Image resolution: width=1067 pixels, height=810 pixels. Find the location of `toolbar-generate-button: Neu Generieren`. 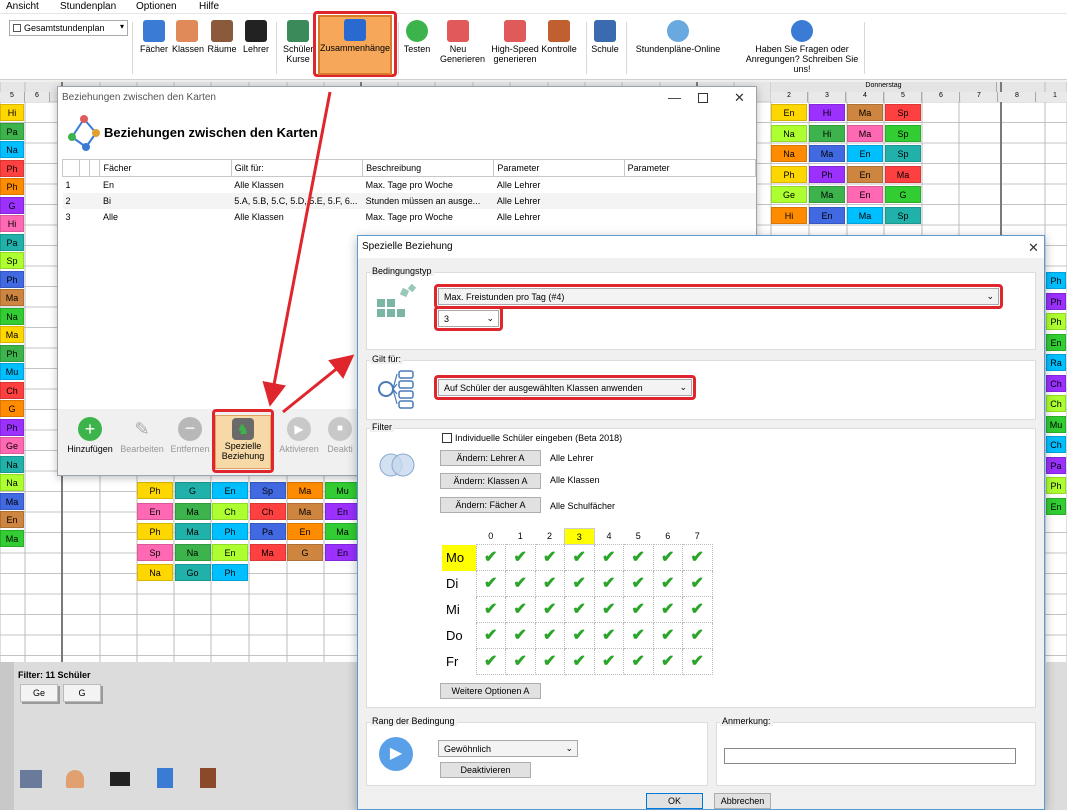

toolbar-generate-button: Neu Generieren is located at coordinates (462, 41).